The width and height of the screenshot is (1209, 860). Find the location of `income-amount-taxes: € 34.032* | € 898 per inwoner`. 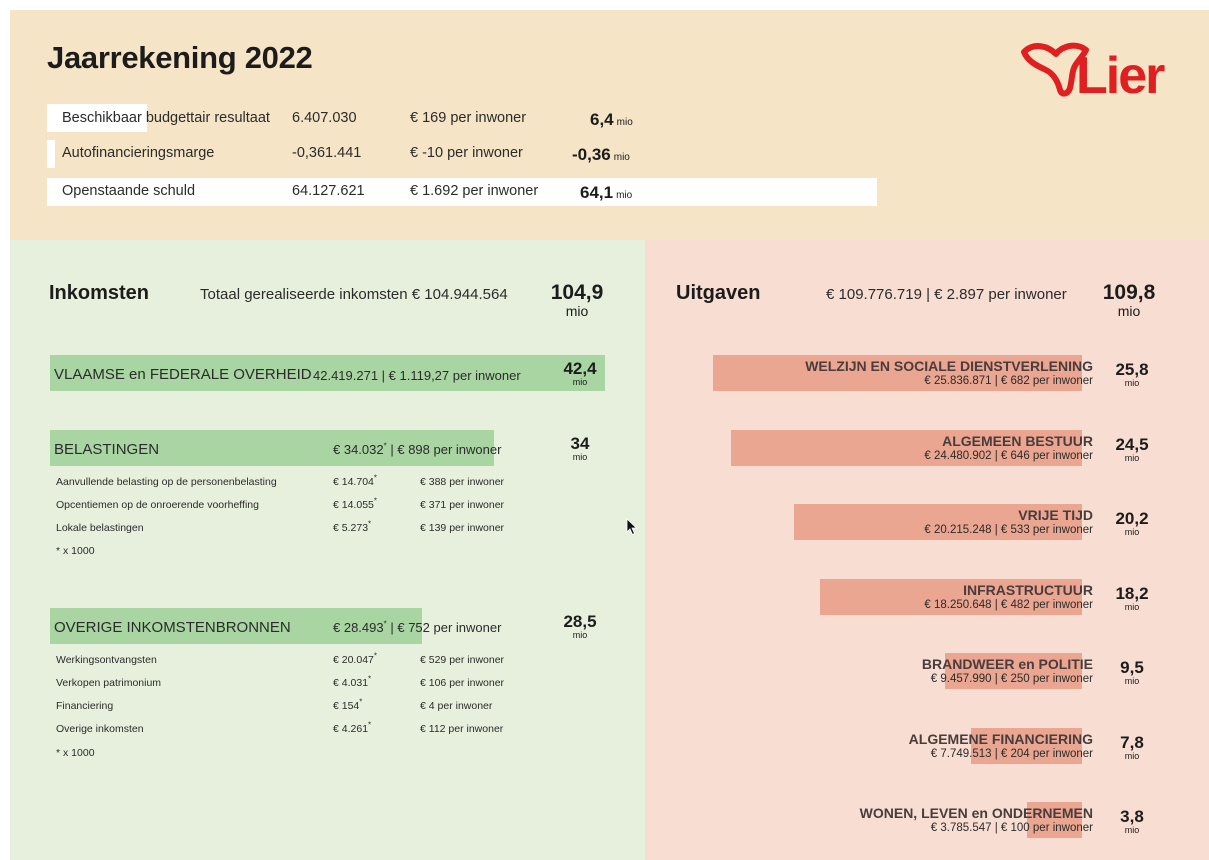

income-amount-taxes: € 34.032* | € 898 per inwoner is located at coordinates (417, 449).